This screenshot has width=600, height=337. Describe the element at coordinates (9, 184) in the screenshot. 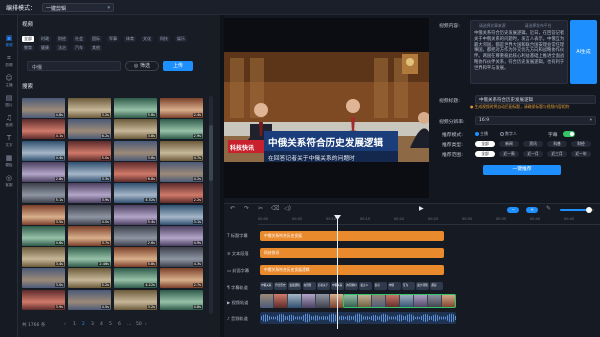

I see `sidebar-item-headset: ◎ 客服` at that location.